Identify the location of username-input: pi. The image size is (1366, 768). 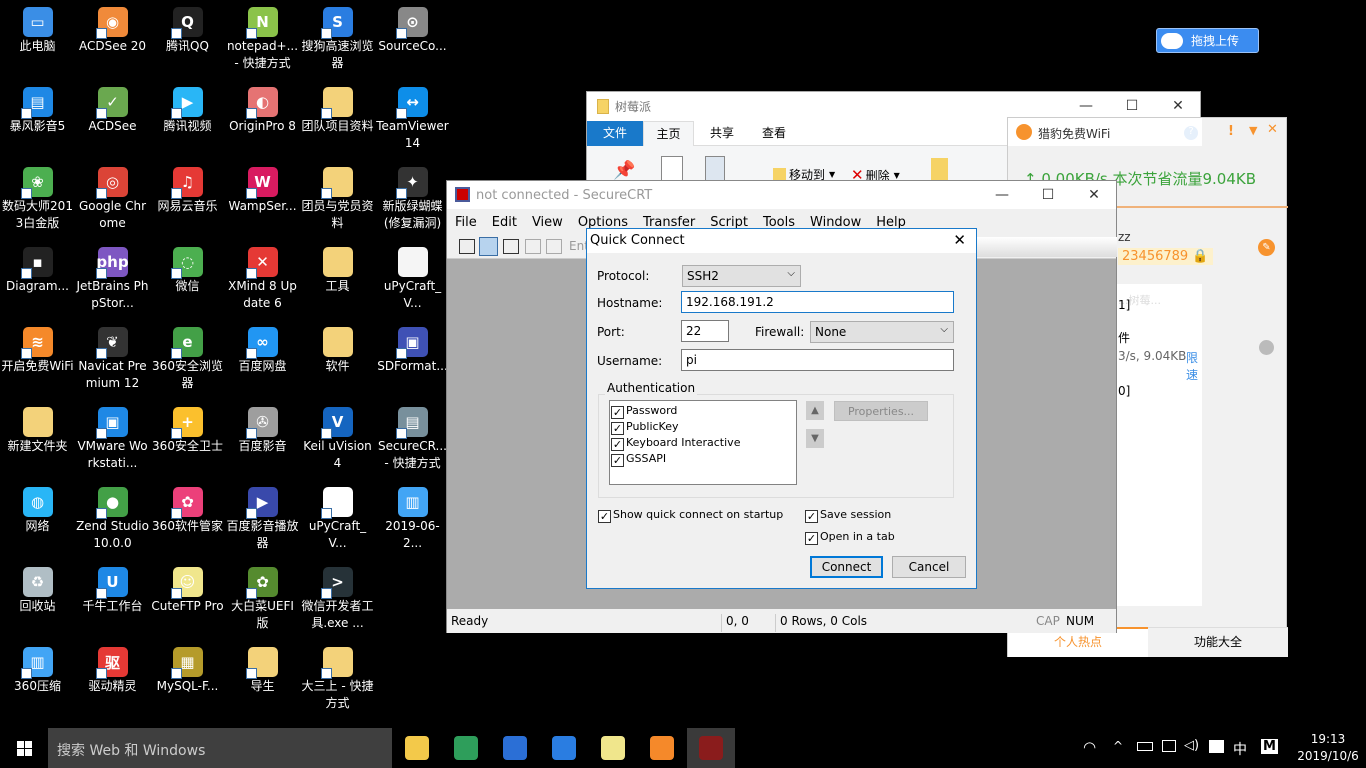
(817, 360).